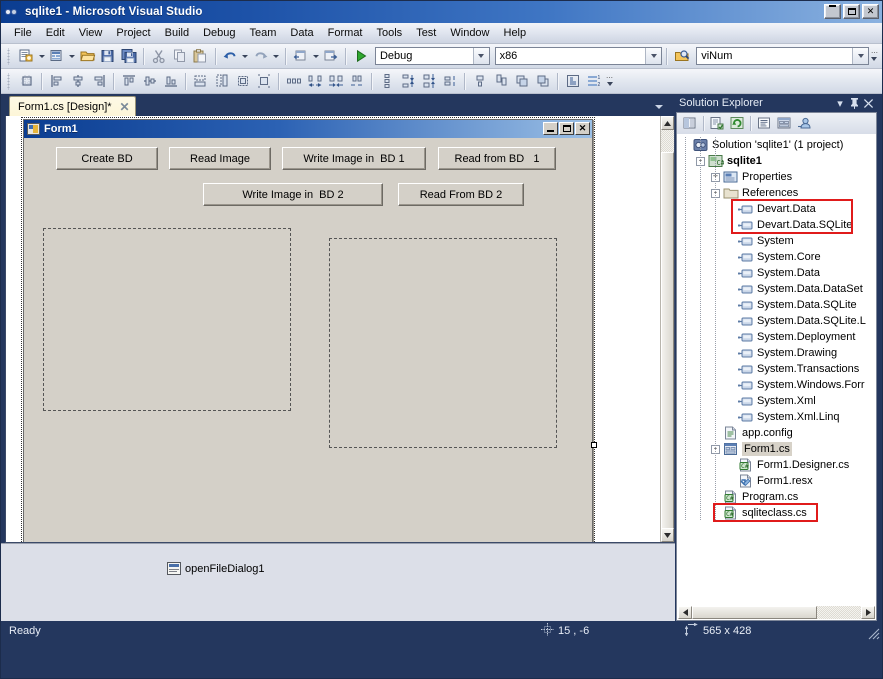 This screenshot has height=679, width=883. What do you see at coordinates (776, 417) in the screenshot?
I see `tree-node: System.Xml.Linq` at bounding box center [776, 417].